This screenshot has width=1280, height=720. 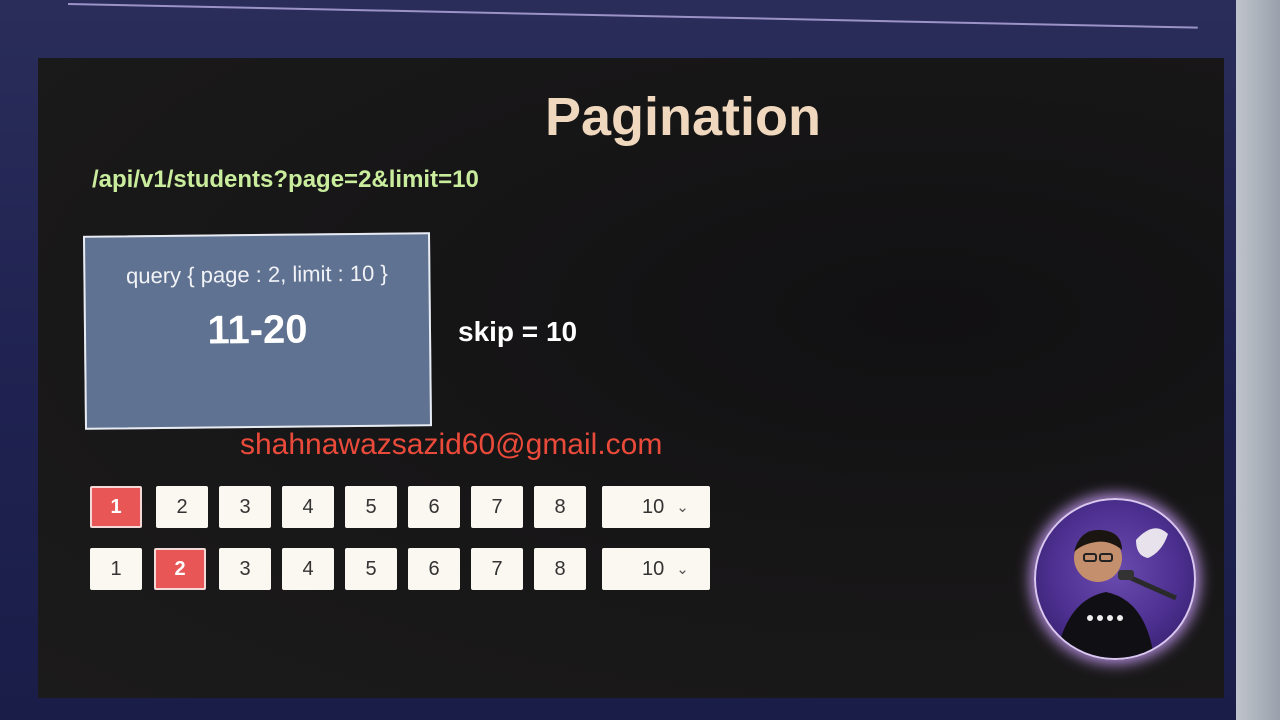 I want to click on presenter-avatar, so click(x=1115, y=579).